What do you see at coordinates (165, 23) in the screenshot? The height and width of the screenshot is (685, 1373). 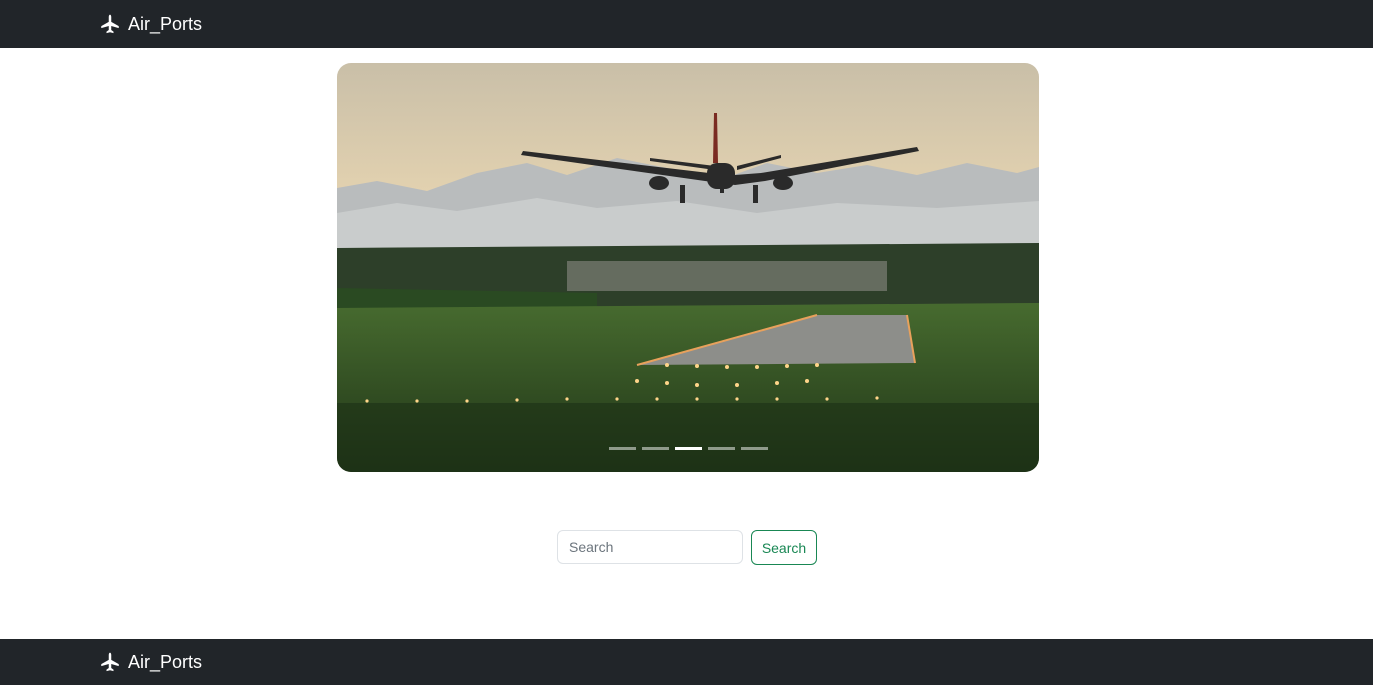 I see `navbar-brand-label: Air_Ports` at bounding box center [165, 23].